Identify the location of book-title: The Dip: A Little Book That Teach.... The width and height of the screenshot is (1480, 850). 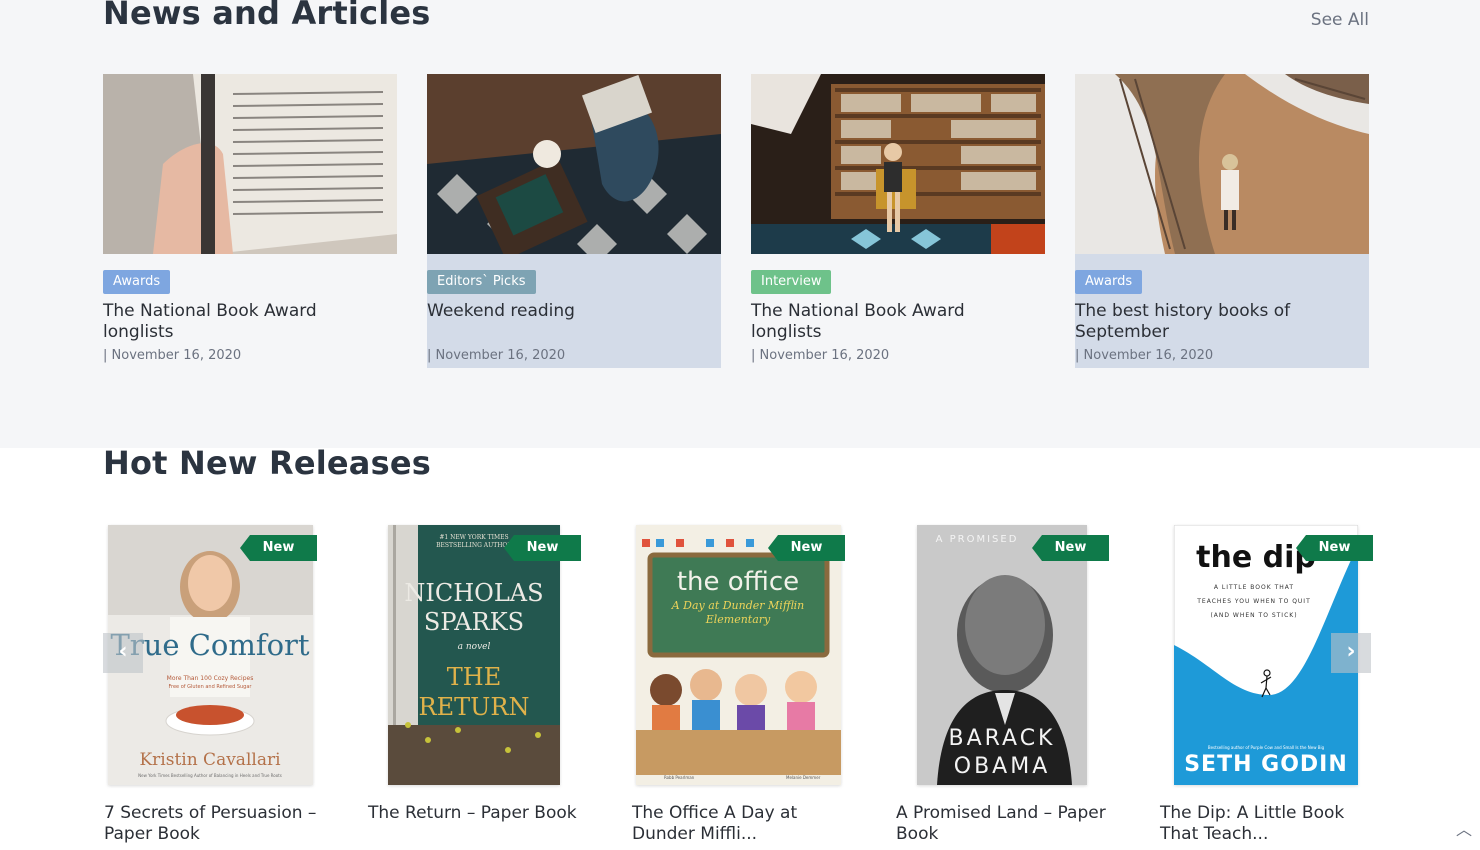
(1272, 824).